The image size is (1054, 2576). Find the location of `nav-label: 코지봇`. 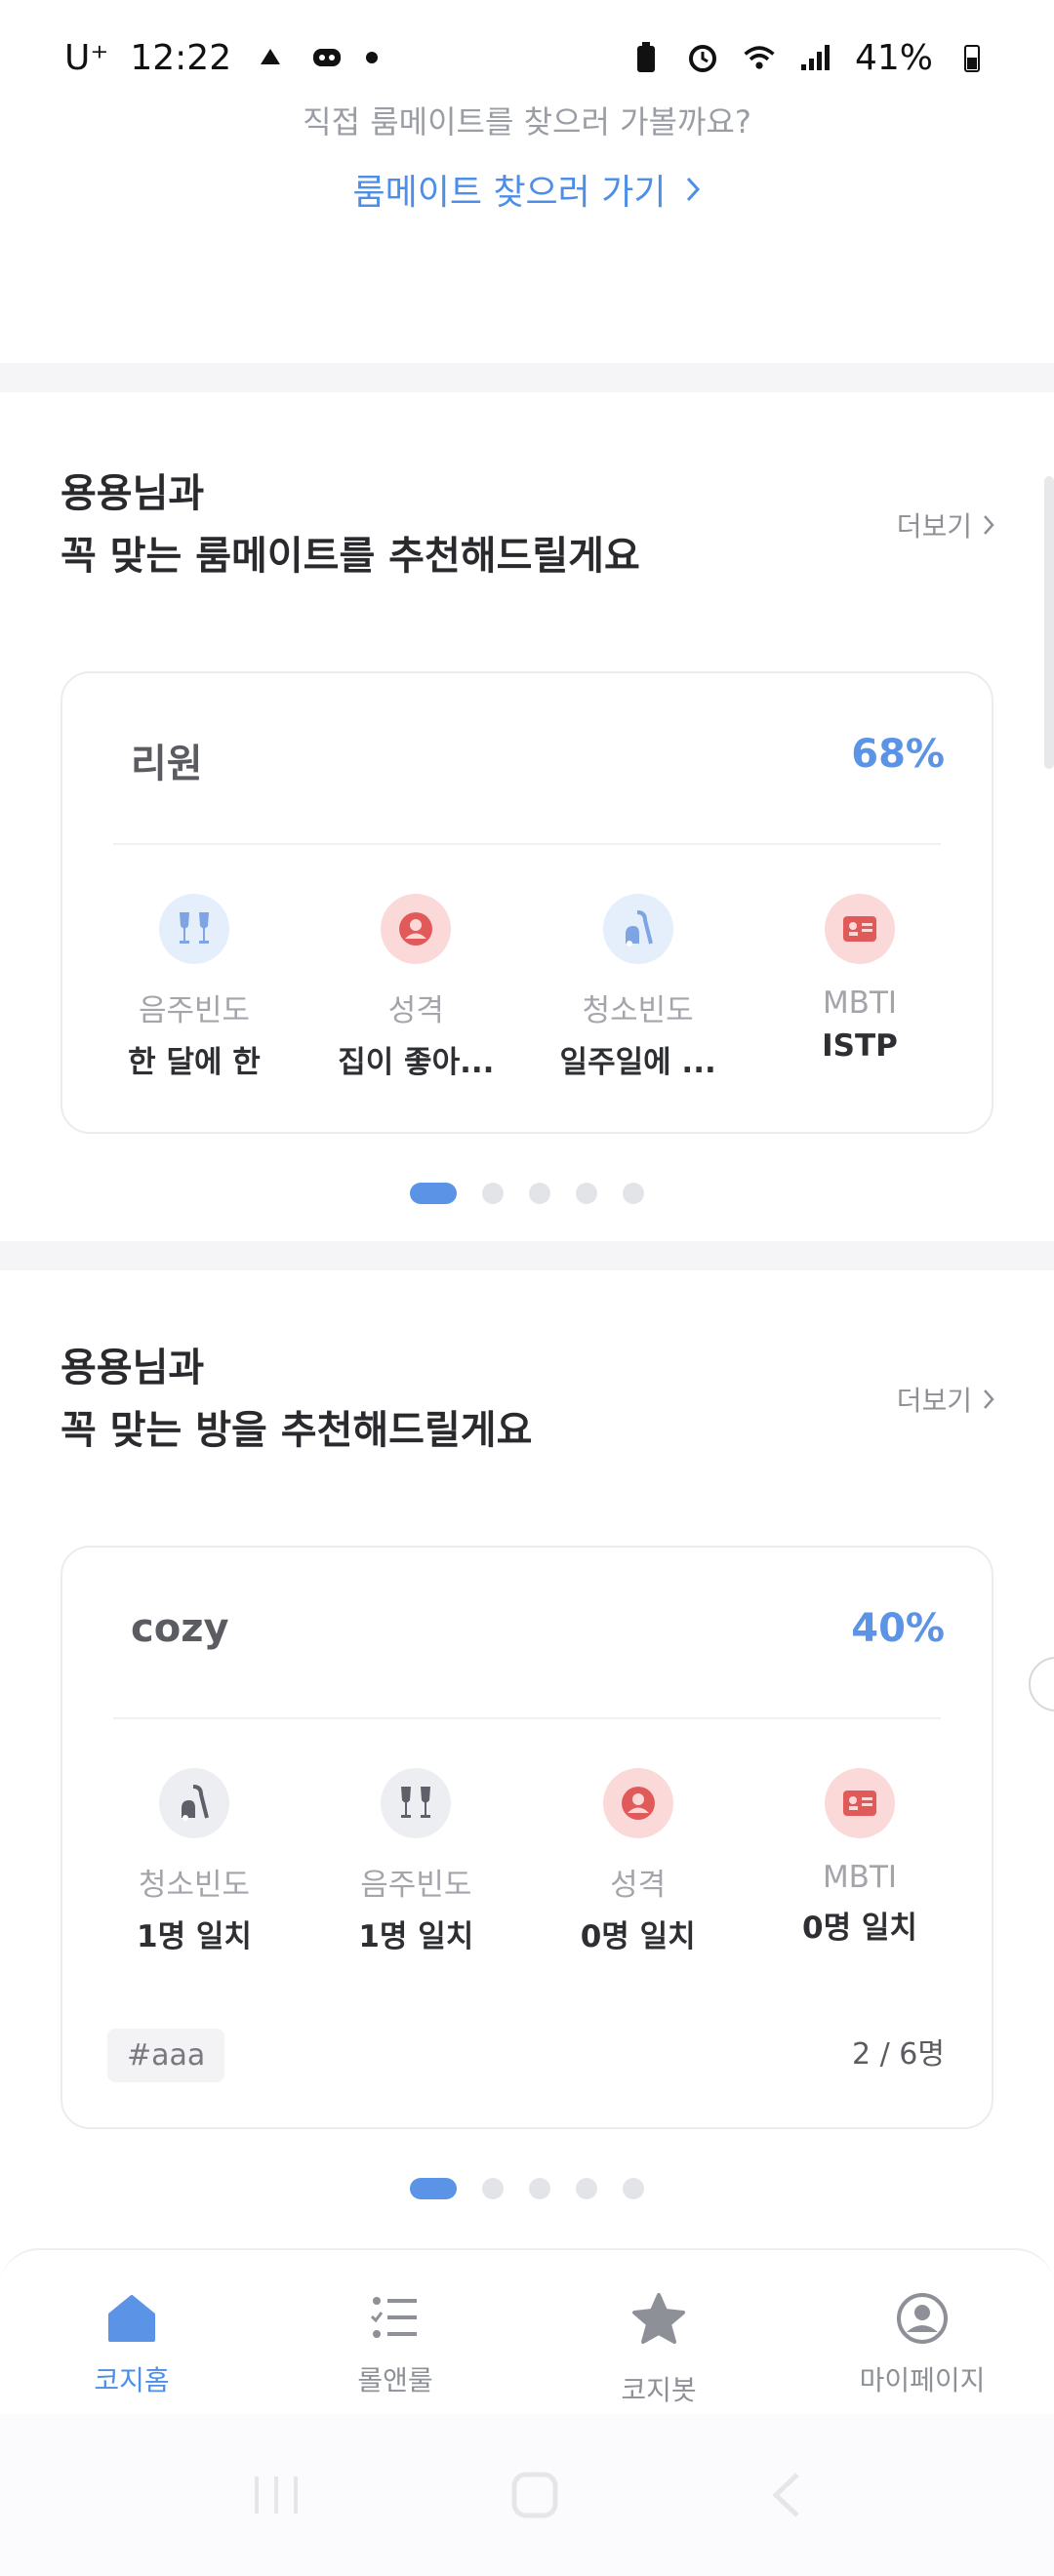

nav-label: 코지봇 is located at coordinates (659, 2390).